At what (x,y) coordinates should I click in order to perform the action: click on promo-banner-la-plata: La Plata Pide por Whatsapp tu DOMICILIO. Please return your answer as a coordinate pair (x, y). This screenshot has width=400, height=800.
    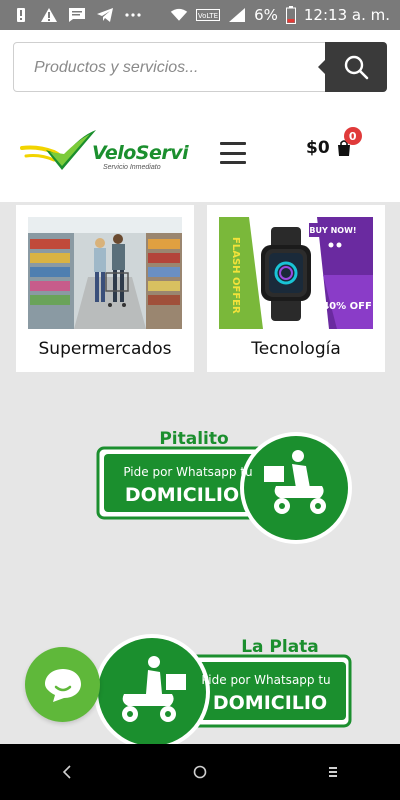
    Looking at the image, I should click on (225, 691).